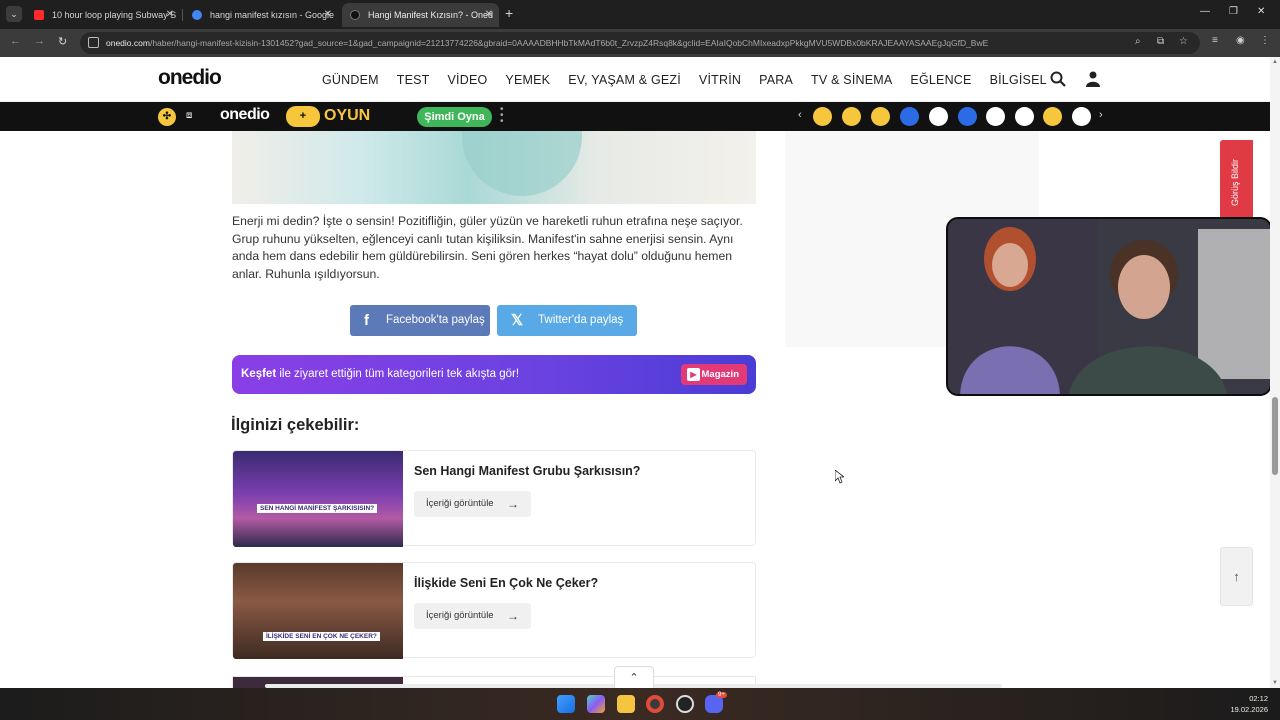 This screenshot has width=1280, height=720. What do you see at coordinates (1081, 116) in the screenshot?
I see `brand-flag-icon` at bounding box center [1081, 116].